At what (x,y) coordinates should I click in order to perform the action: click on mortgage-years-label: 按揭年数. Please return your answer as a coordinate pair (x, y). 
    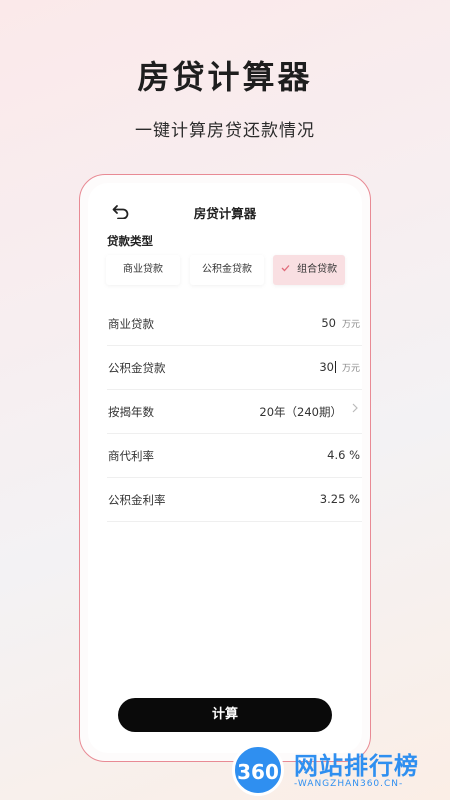
    Looking at the image, I should click on (131, 412).